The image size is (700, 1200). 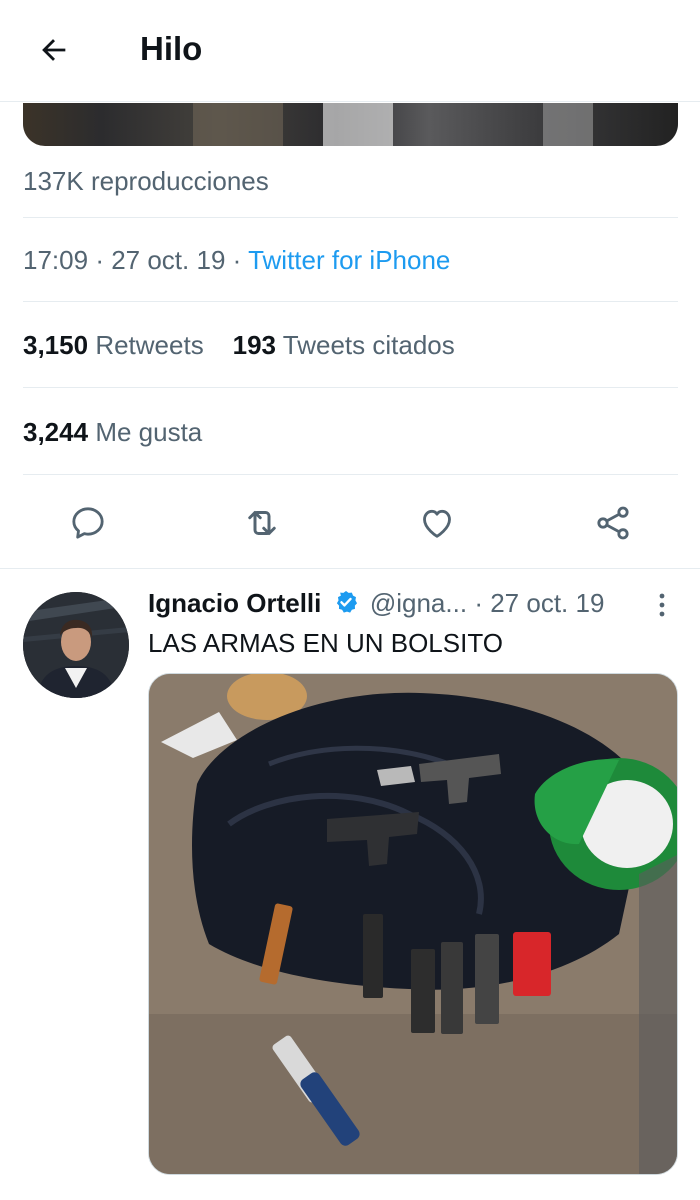 I want to click on section-divider, so click(x=350, y=568).